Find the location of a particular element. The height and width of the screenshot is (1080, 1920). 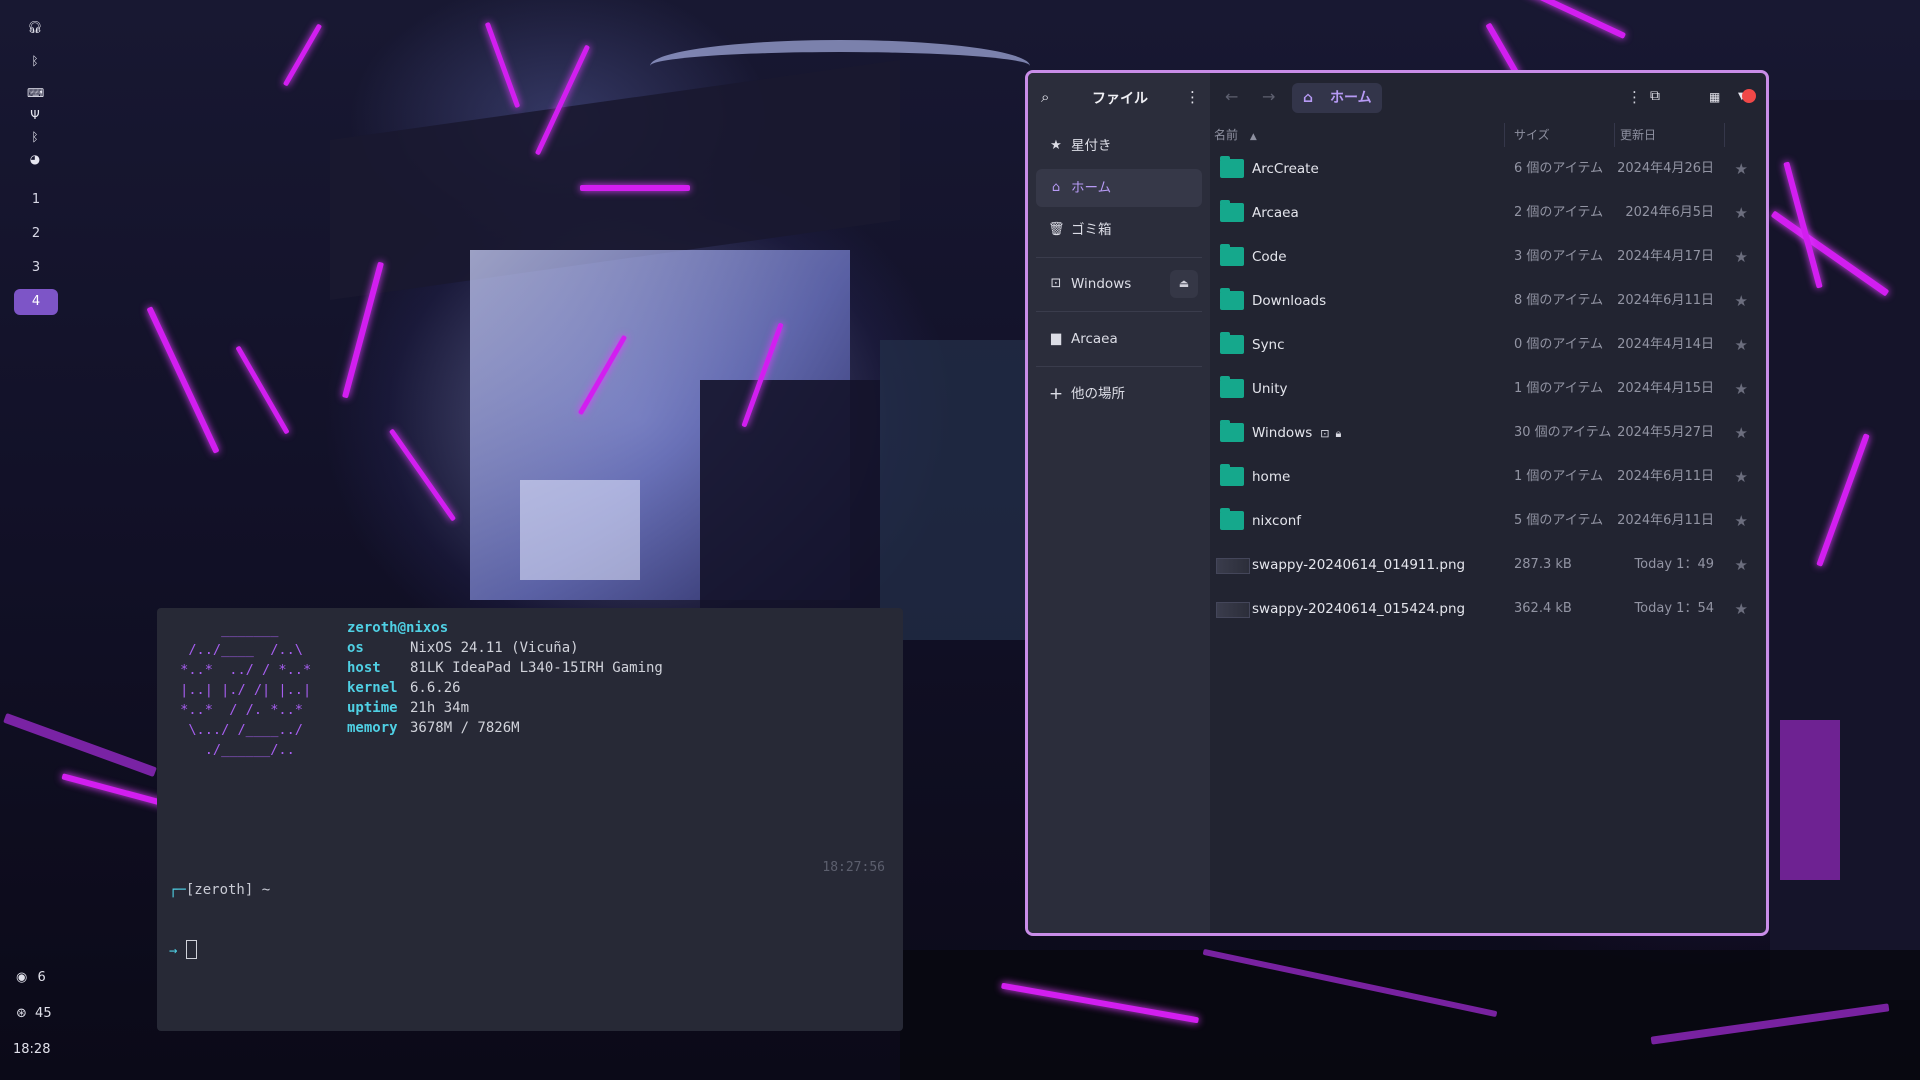

file-row: home 1 個のアイテム 2024年6月11日 ★ is located at coordinates (1488, 477).